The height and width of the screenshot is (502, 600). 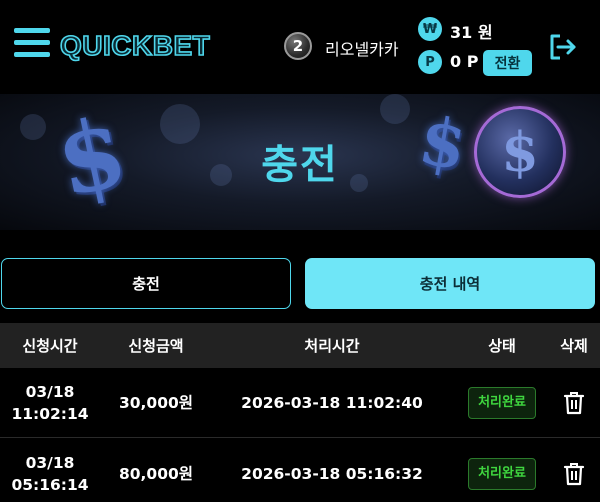 I want to click on request-time-cell: 03/18 05:16:14, so click(x=50, y=470).